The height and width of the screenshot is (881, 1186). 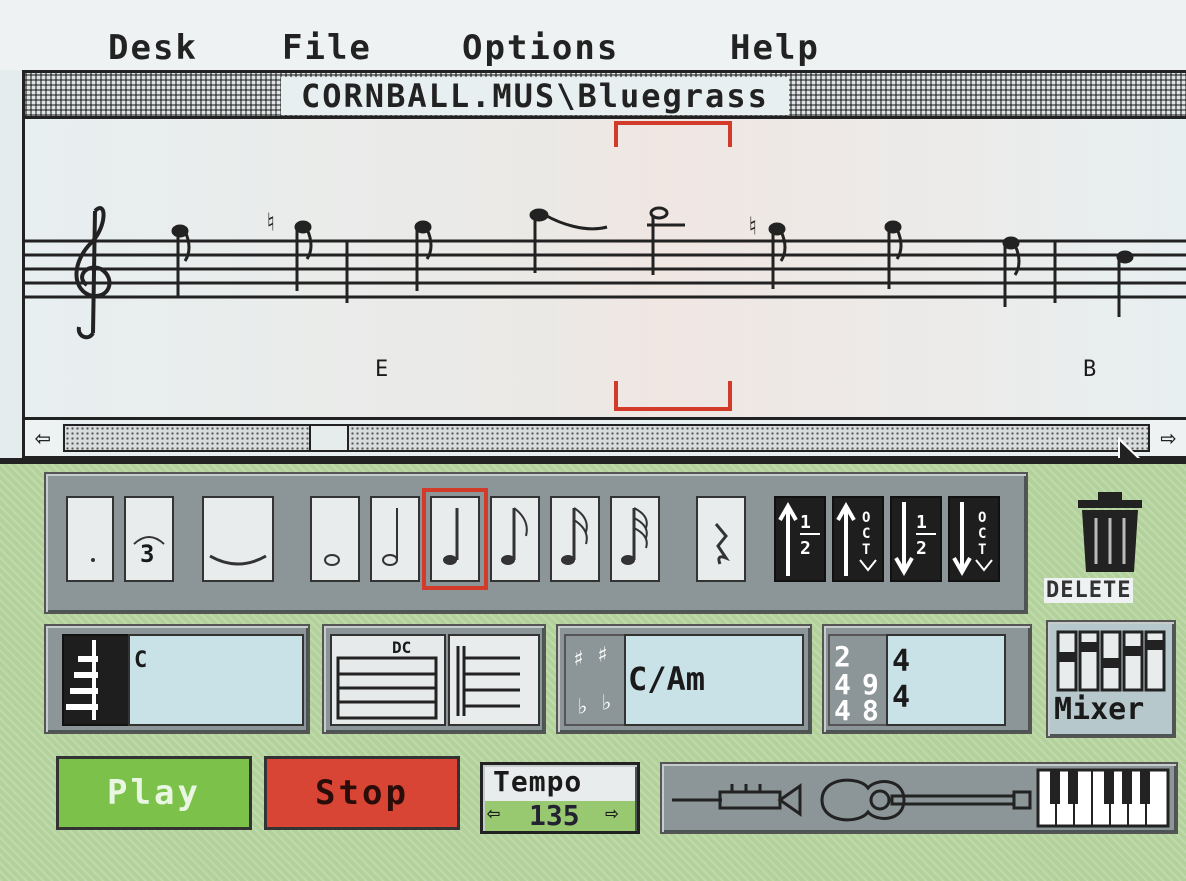 I want to click on menu-options: Options, so click(x=540, y=48).